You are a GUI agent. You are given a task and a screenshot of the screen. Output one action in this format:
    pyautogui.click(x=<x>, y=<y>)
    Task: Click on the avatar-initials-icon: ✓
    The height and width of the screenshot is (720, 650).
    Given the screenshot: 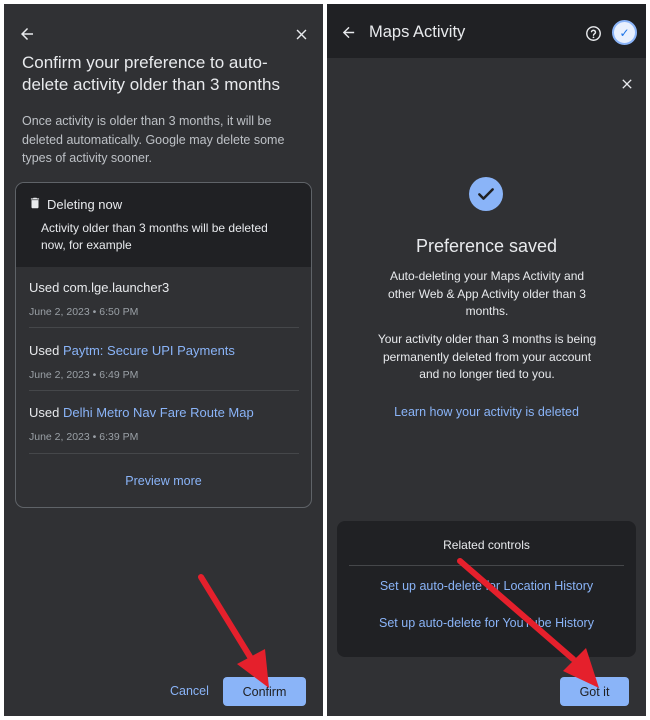 What is the action you would take?
    pyautogui.click(x=624, y=32)
    